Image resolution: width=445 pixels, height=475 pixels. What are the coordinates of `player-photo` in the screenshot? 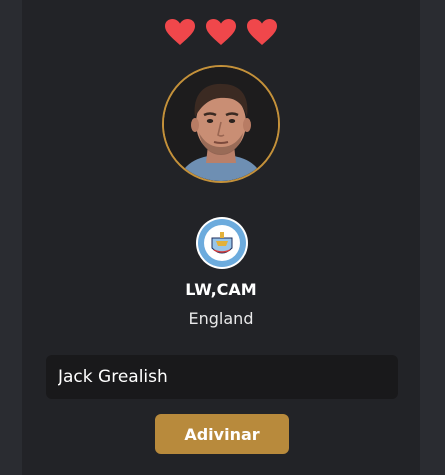 It's located at (221, 124).